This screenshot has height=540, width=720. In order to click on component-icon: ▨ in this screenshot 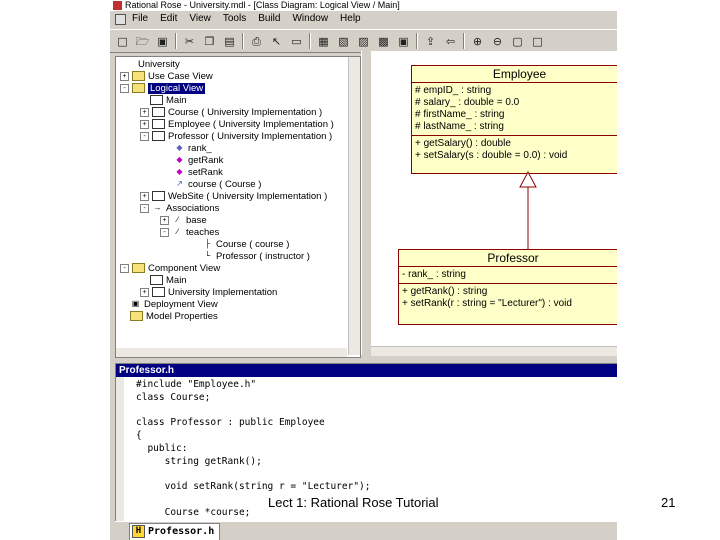, I will do `click(363, 41)`.